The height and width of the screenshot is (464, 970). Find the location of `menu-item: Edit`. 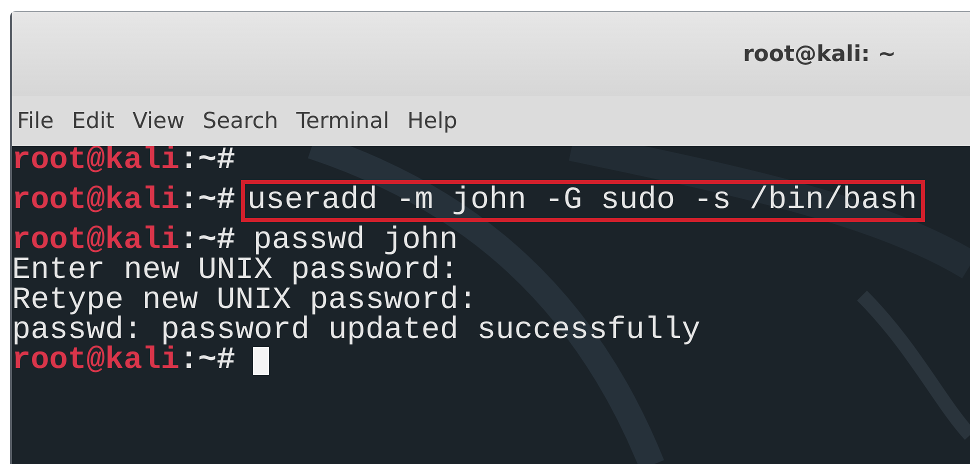

menu-item: Edit is located at coordinates (93, 121).